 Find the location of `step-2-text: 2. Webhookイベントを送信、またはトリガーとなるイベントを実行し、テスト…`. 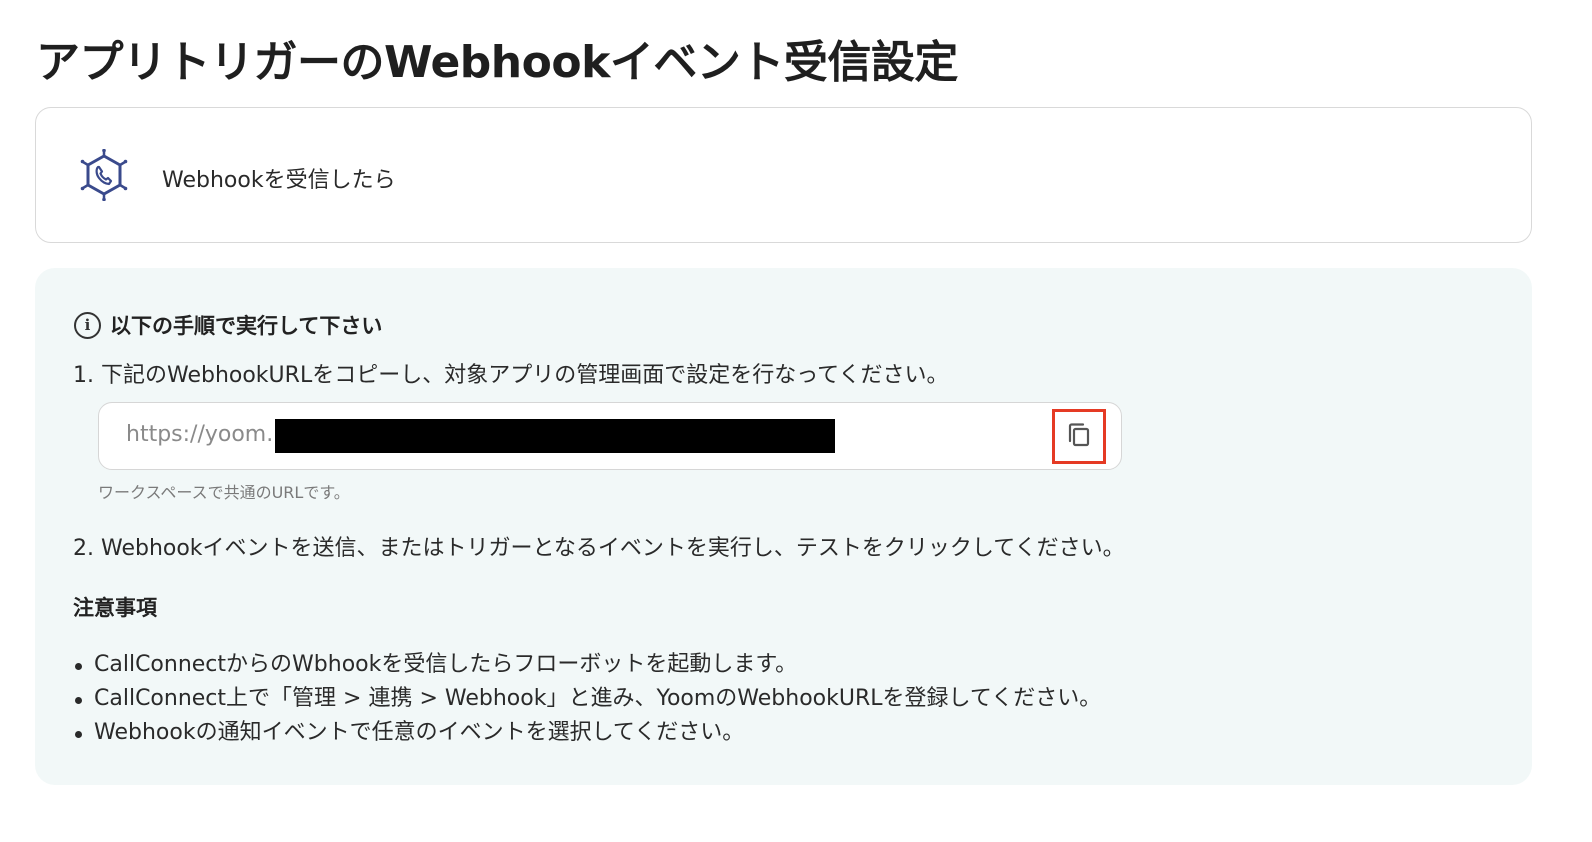

step-2-text: 2. Webhookイベントを送信、またはトリガーとなるイベントを実行し、テスト… is located at coordinates (599, 548).